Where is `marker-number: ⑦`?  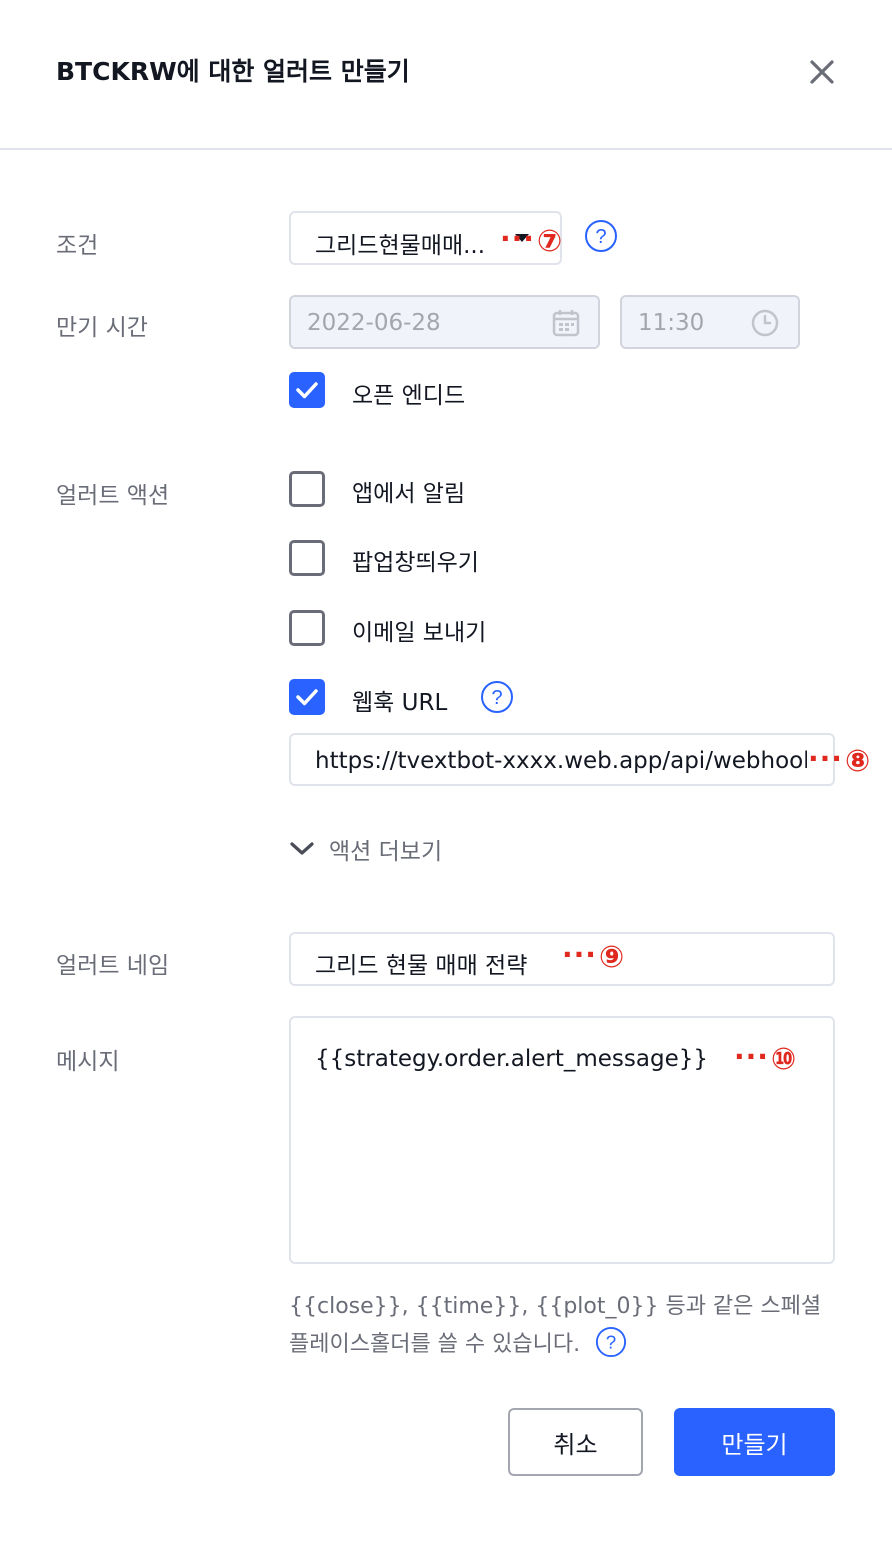
marker-number: ⑦ is located at coordinates (549, 241).